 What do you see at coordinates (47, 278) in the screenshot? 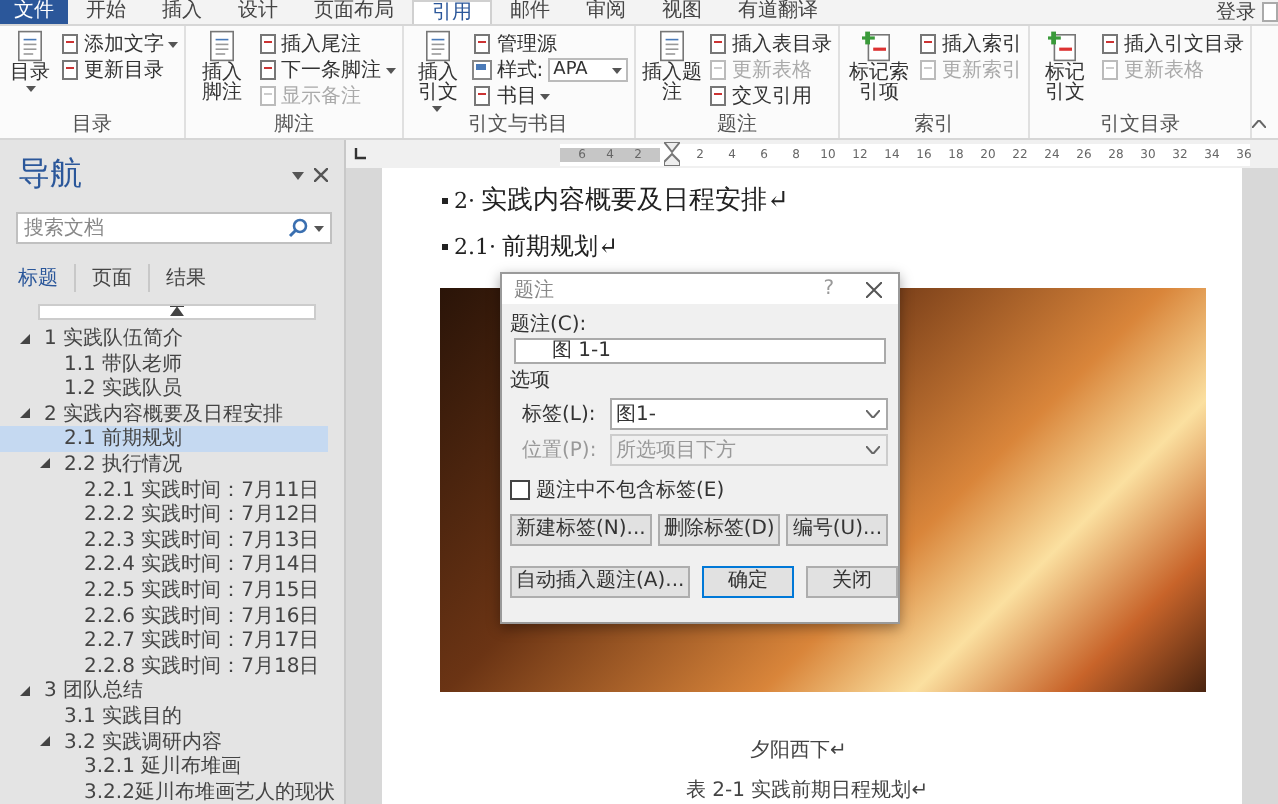
I see `pane-tab: 标题` at bounding box center [47, 278].